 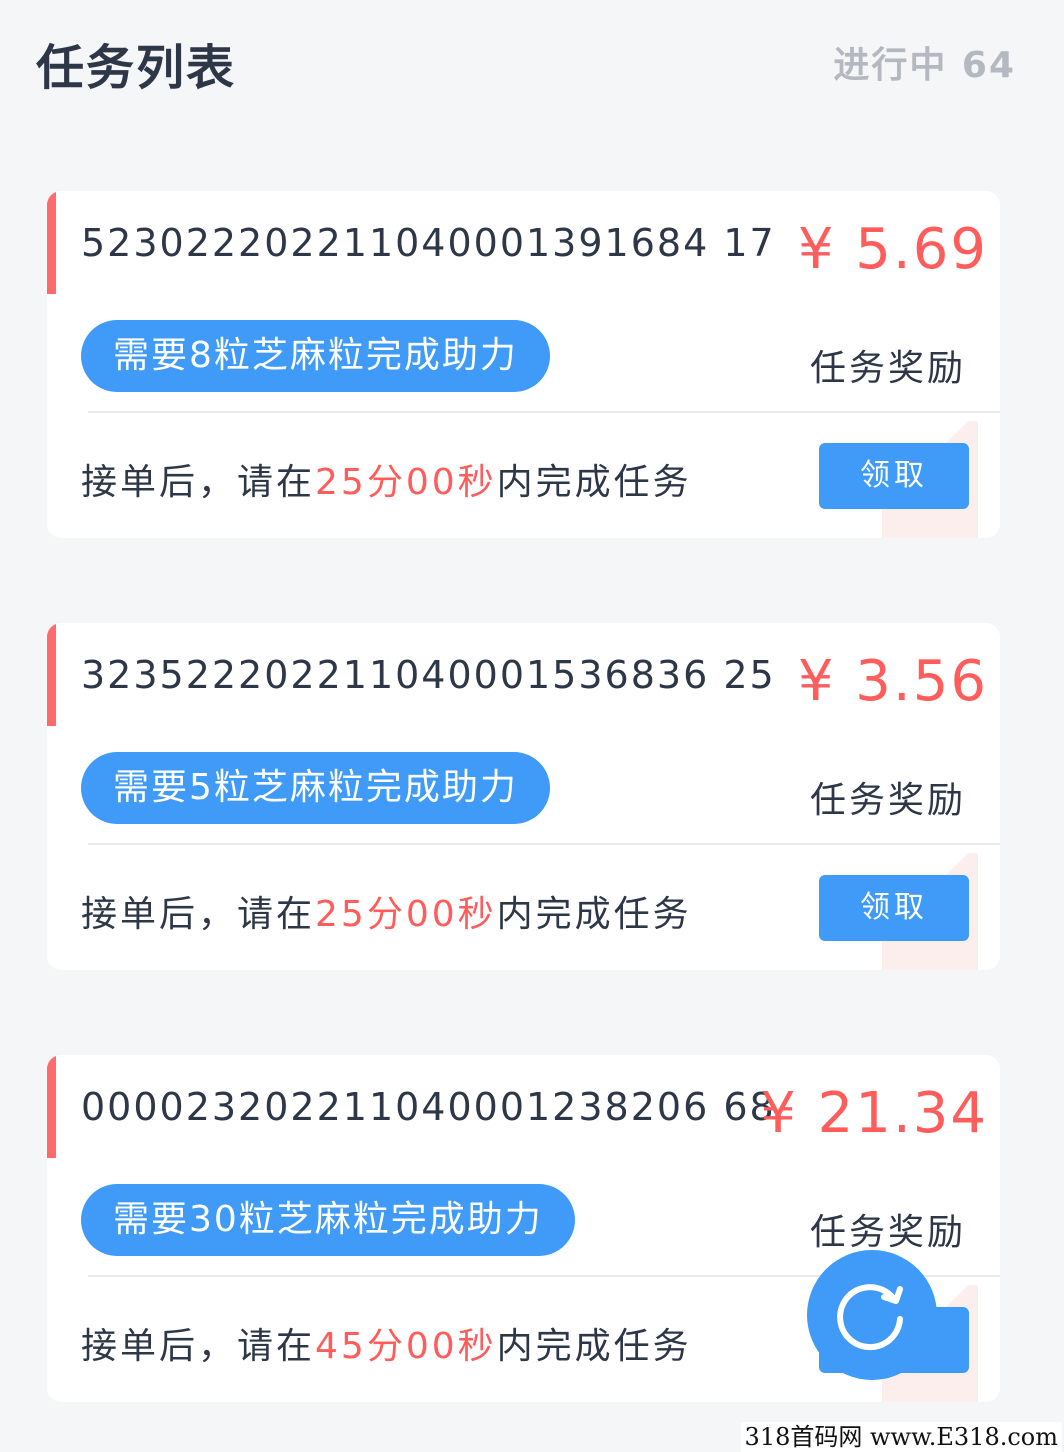 I want to click on order-id: 523022202211040001391684 17, so click(x=428, y=243).